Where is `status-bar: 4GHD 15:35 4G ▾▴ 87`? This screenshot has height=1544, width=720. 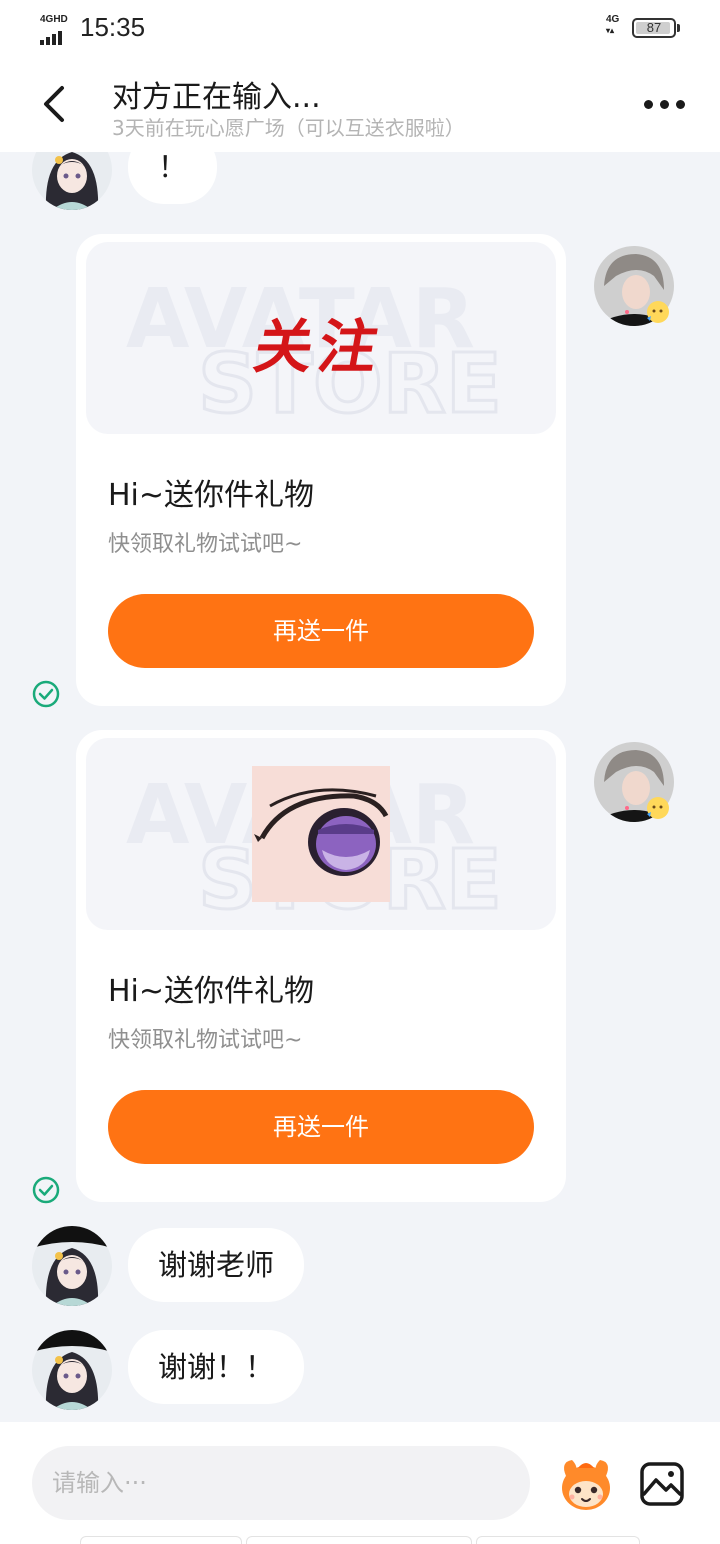 status-bar: 4GHD 15:35 4G ▾▴ 87 is located at coordinates (360, 29).